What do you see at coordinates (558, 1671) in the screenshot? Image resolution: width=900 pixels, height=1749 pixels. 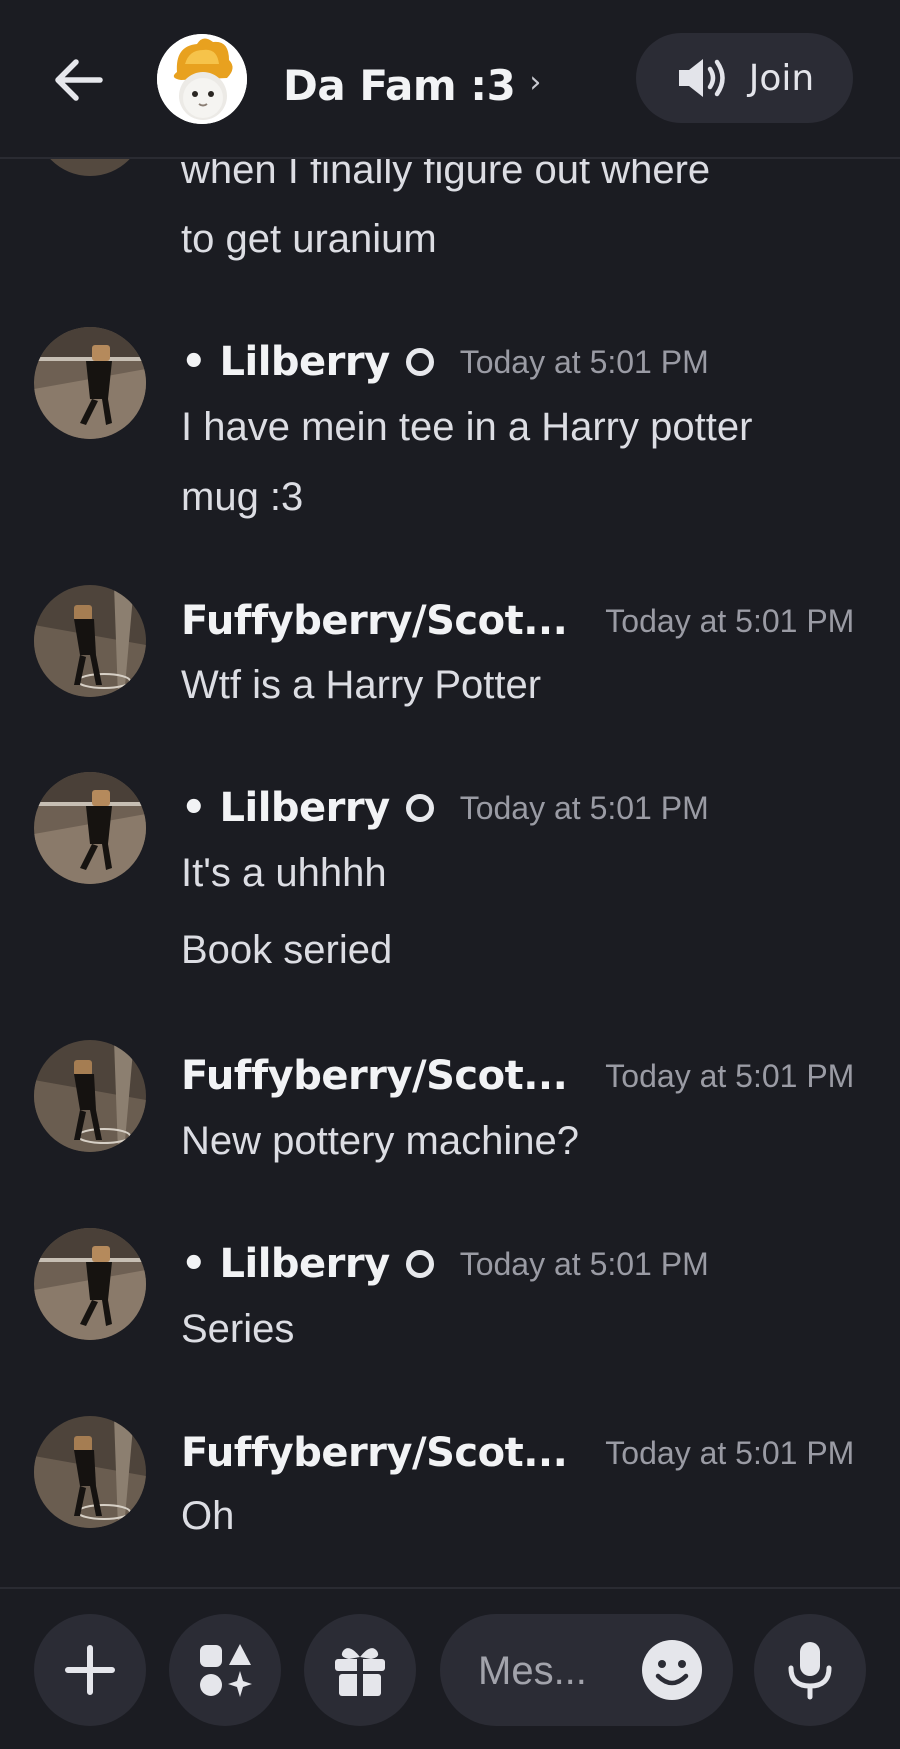 I see `message-input` at bounding box center [558, 1671].